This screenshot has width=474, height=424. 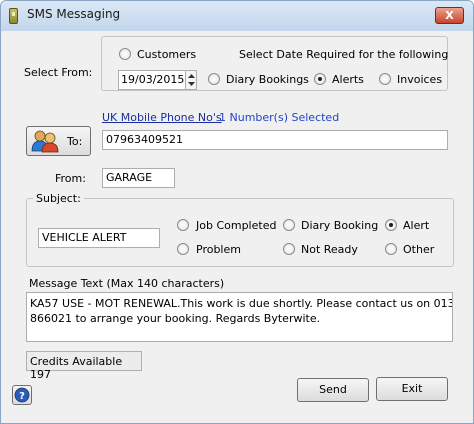 What do you see at coordinates (74, 14) in the screenshot?
I see `window-title: SMS Messaging` at bounding box center [74, 14].